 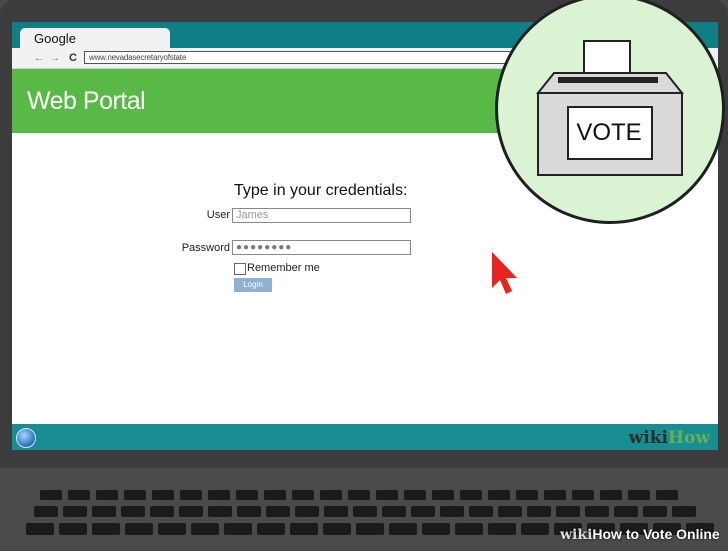 What do you see at coordinates (253, 285) in the screenshot?
I see `login-button: Login` at bounding box center [253, 285].